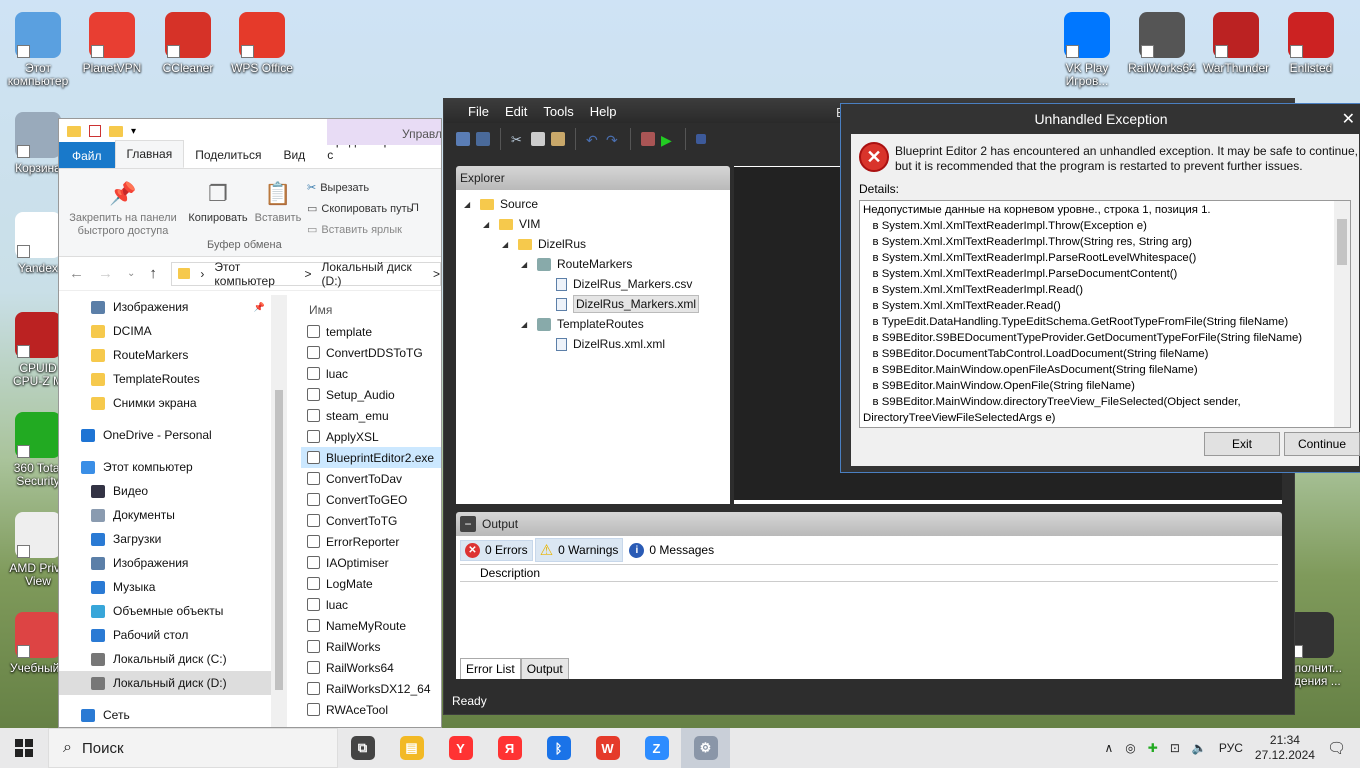 The height and width of the screenshot is (768, 1360). I want to click on trace-scrollbar, so click(1342, 314).